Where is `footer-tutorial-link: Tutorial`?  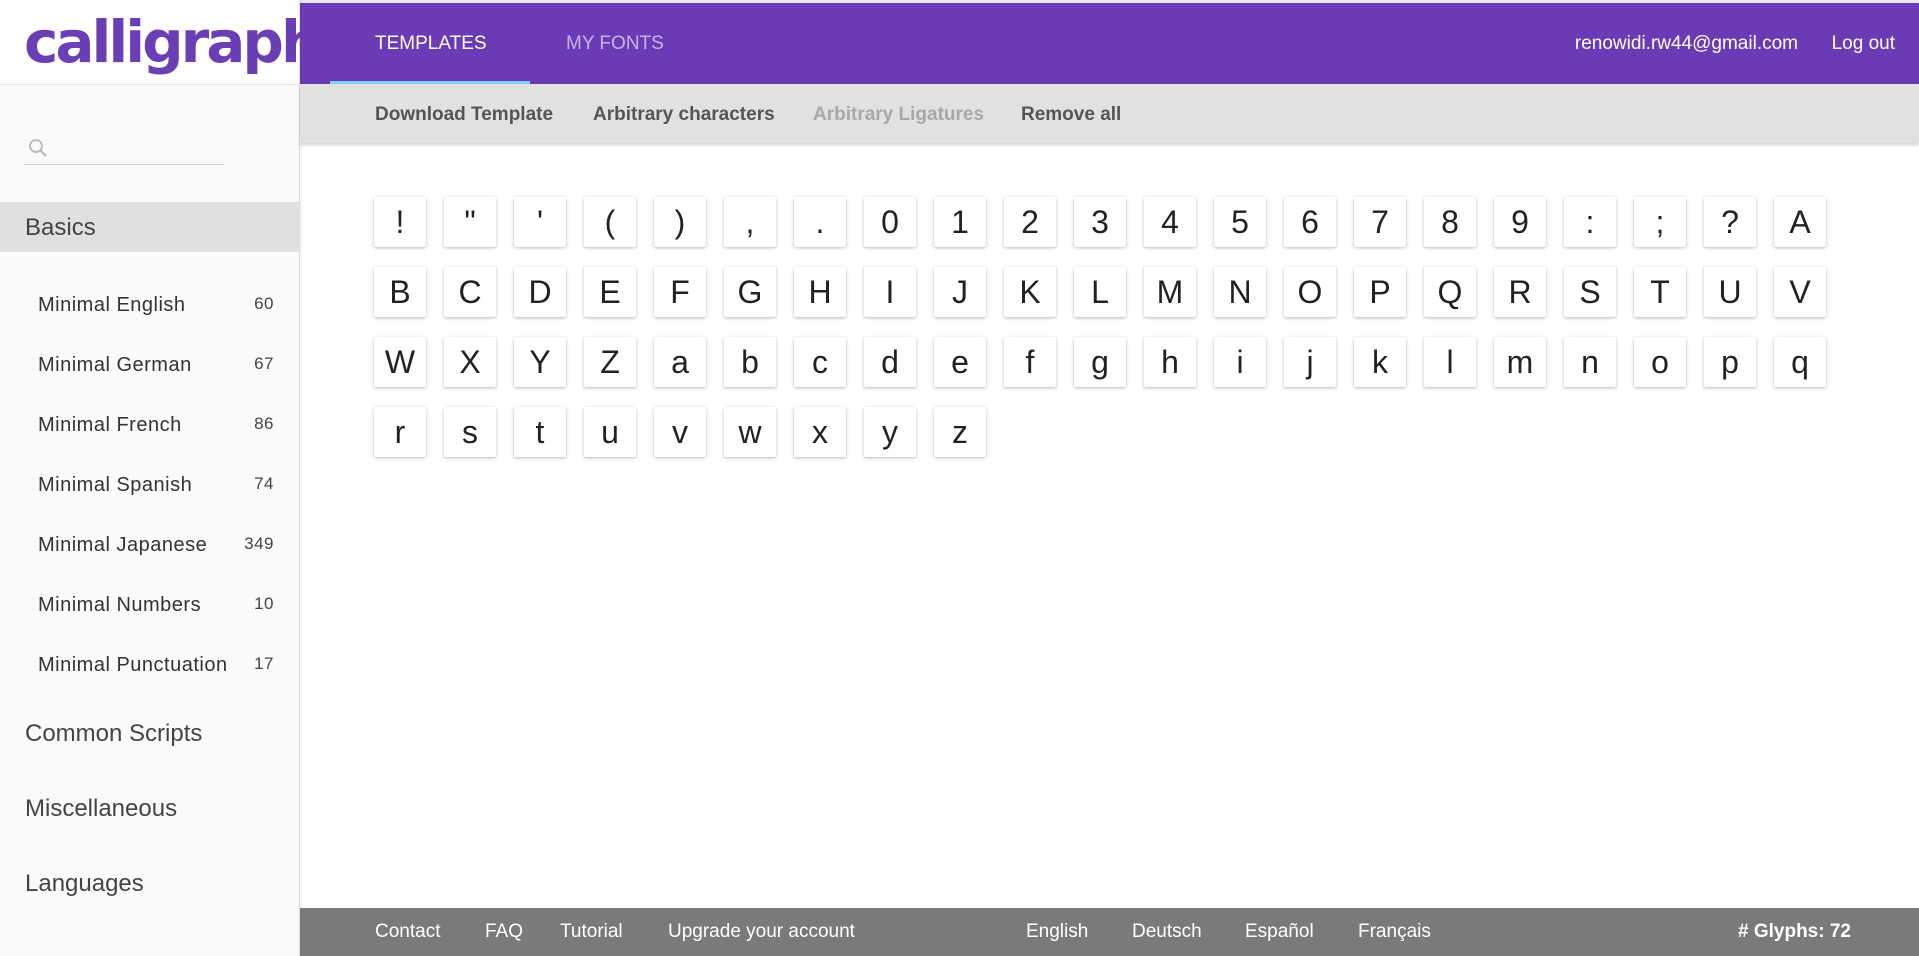
footer-tutorial-link: Tutorial is located at coordinates (591, 932).